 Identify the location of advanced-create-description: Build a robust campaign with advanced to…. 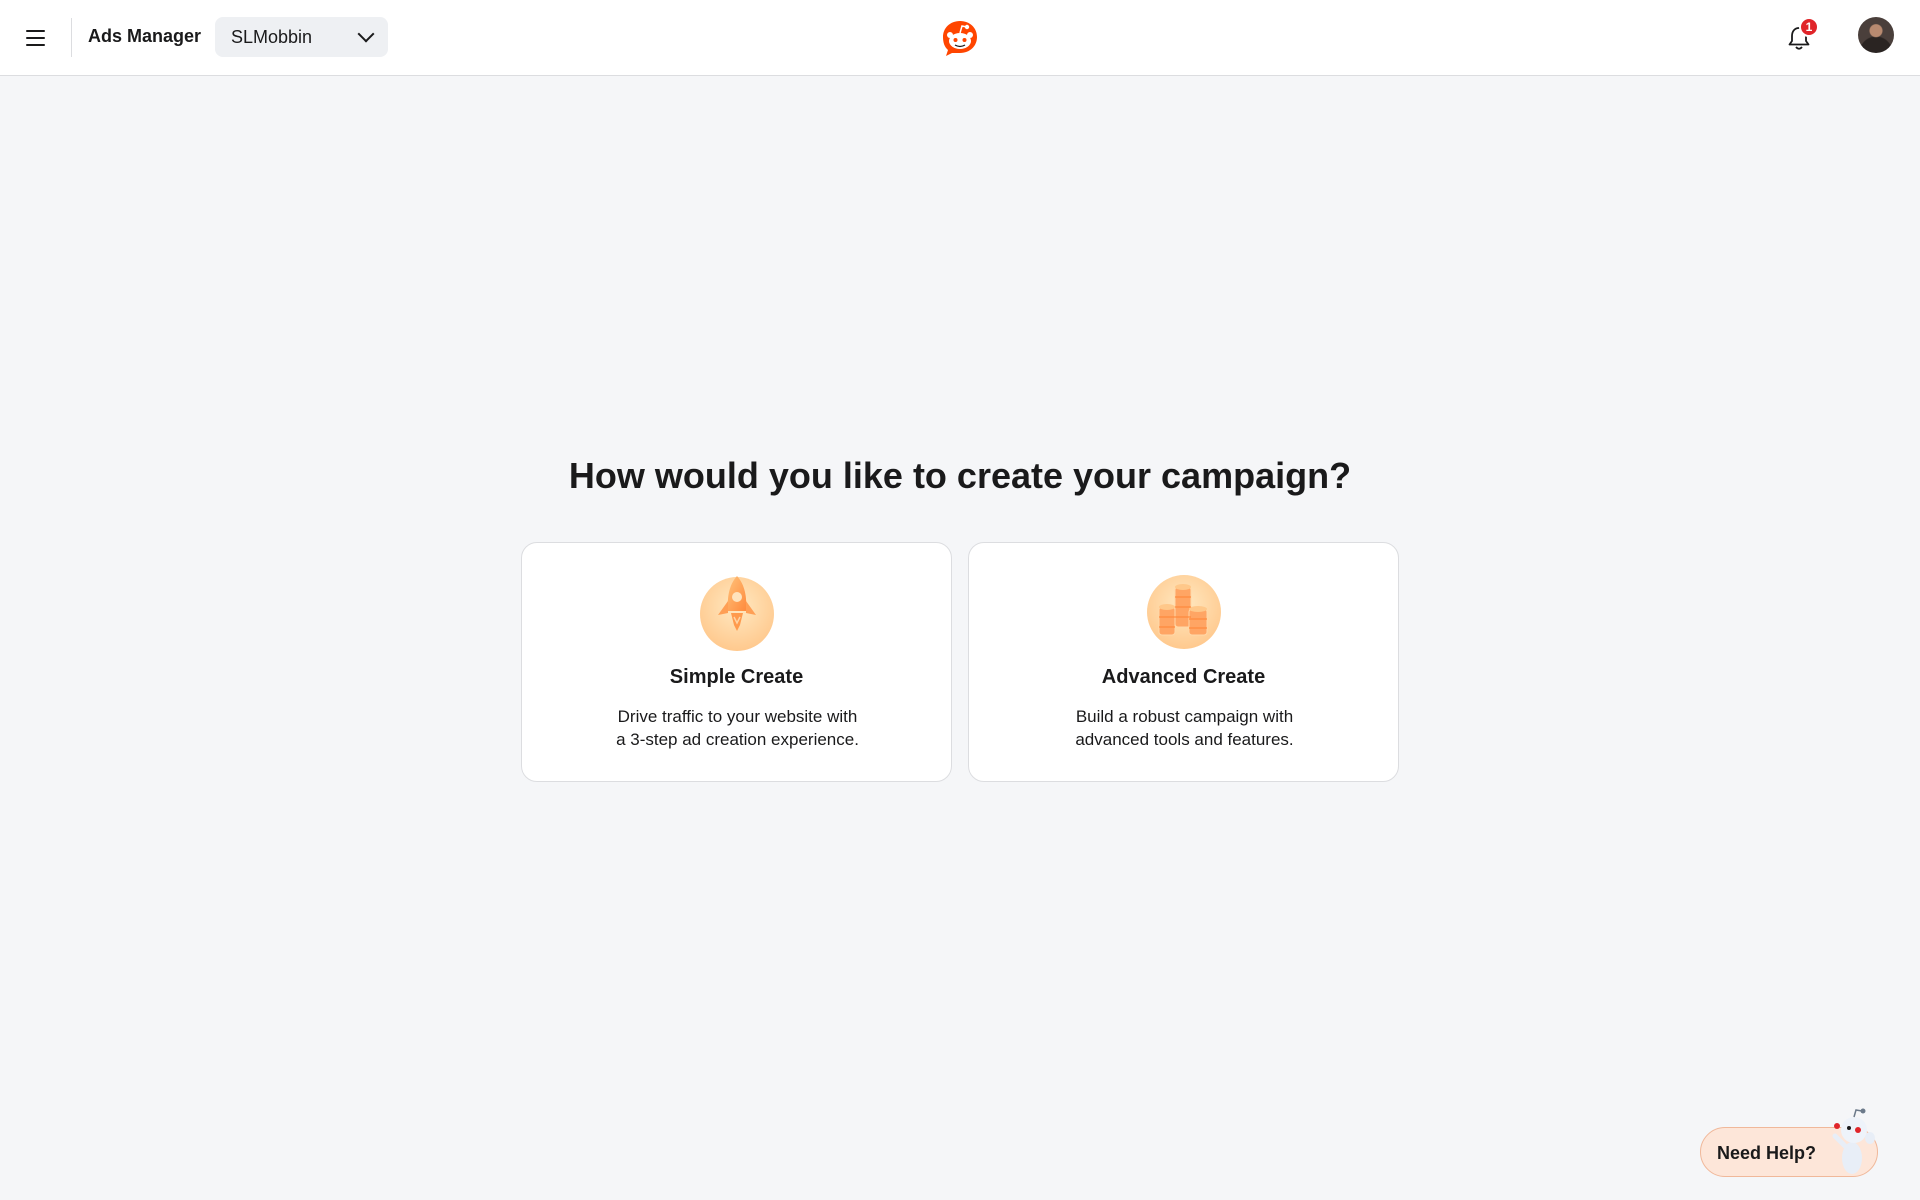
(1184, 728).